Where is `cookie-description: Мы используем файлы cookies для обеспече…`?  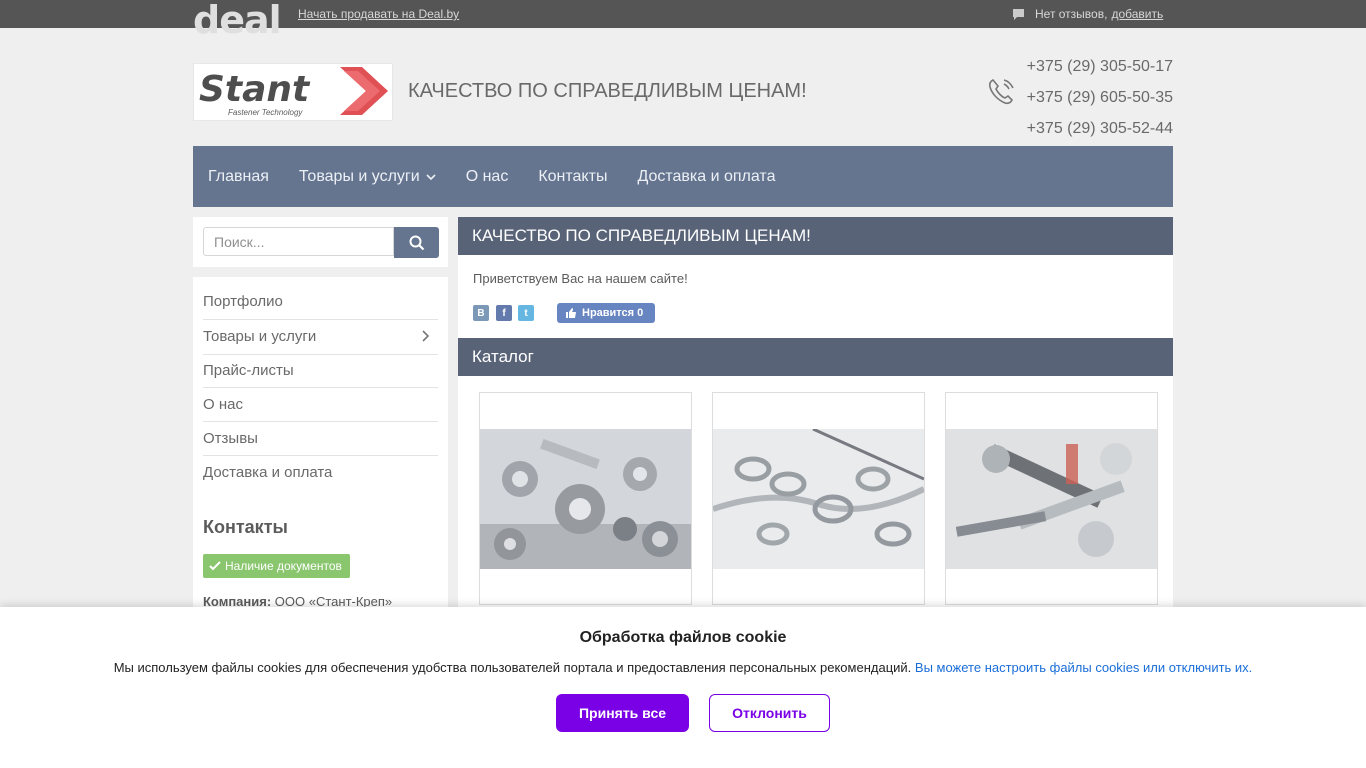
cookie-description: Мы используем файлы cookies для обеспече… is located at coordinates (512, 667).